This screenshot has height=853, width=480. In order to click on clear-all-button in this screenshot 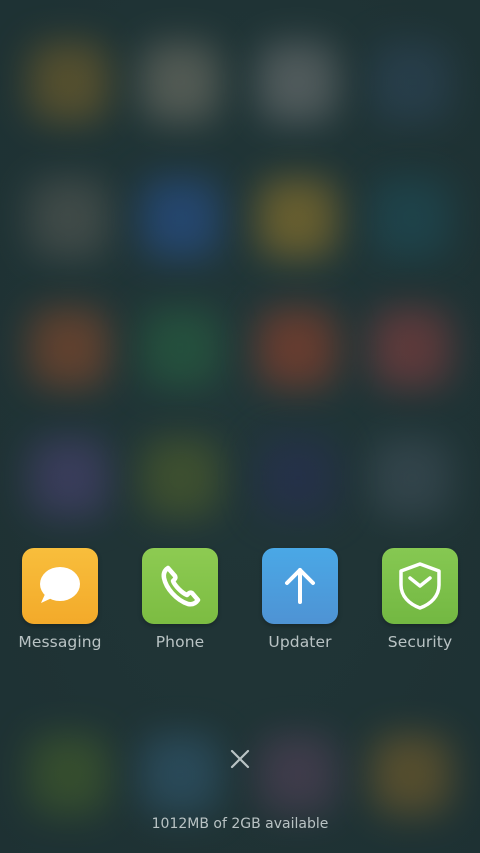, I will do `click(240, 759)`.